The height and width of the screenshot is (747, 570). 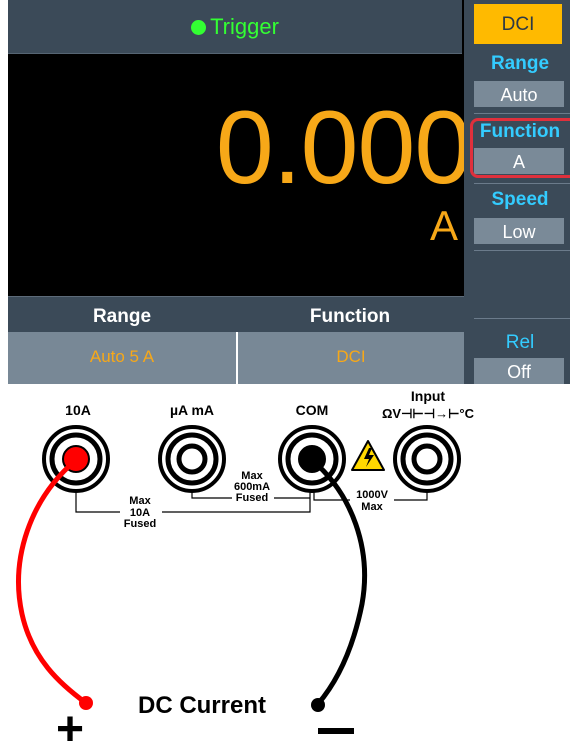 What do you see at coordinates (520, 199) in the screenshot?
I see `speed-softkey-title: Speed` at bounding box center [520, 199].